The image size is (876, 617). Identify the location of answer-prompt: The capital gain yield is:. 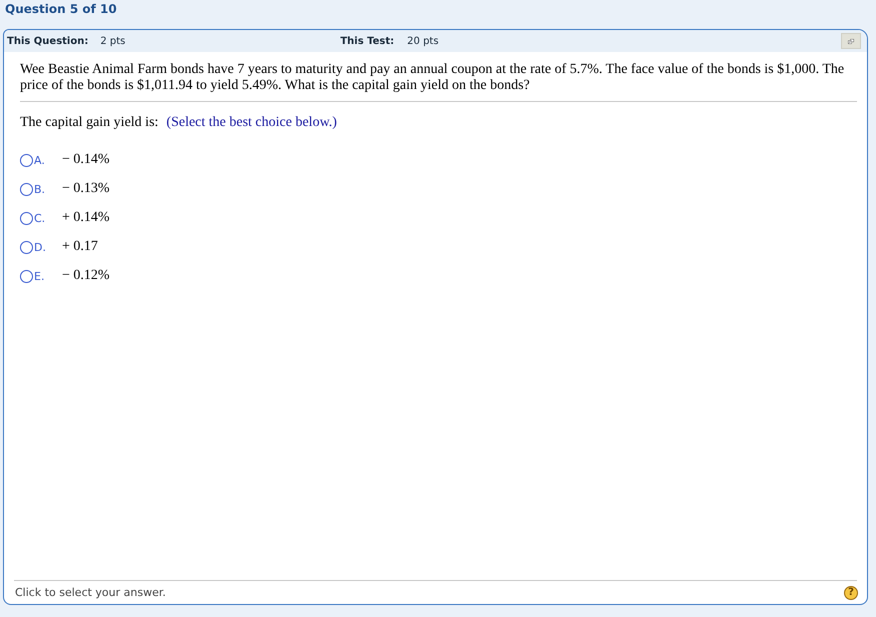
(89, 123).